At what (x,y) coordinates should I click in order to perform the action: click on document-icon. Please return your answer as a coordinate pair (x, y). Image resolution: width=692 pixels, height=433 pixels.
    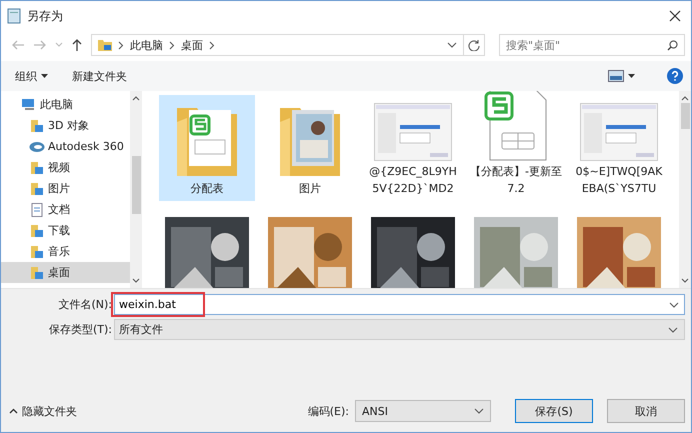
    Looking at the image, I should click on (37, 209).